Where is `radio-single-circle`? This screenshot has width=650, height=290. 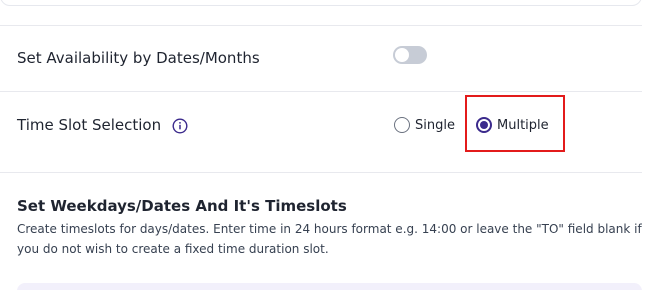 radio-single-circle is located at coordinates (402, 125).